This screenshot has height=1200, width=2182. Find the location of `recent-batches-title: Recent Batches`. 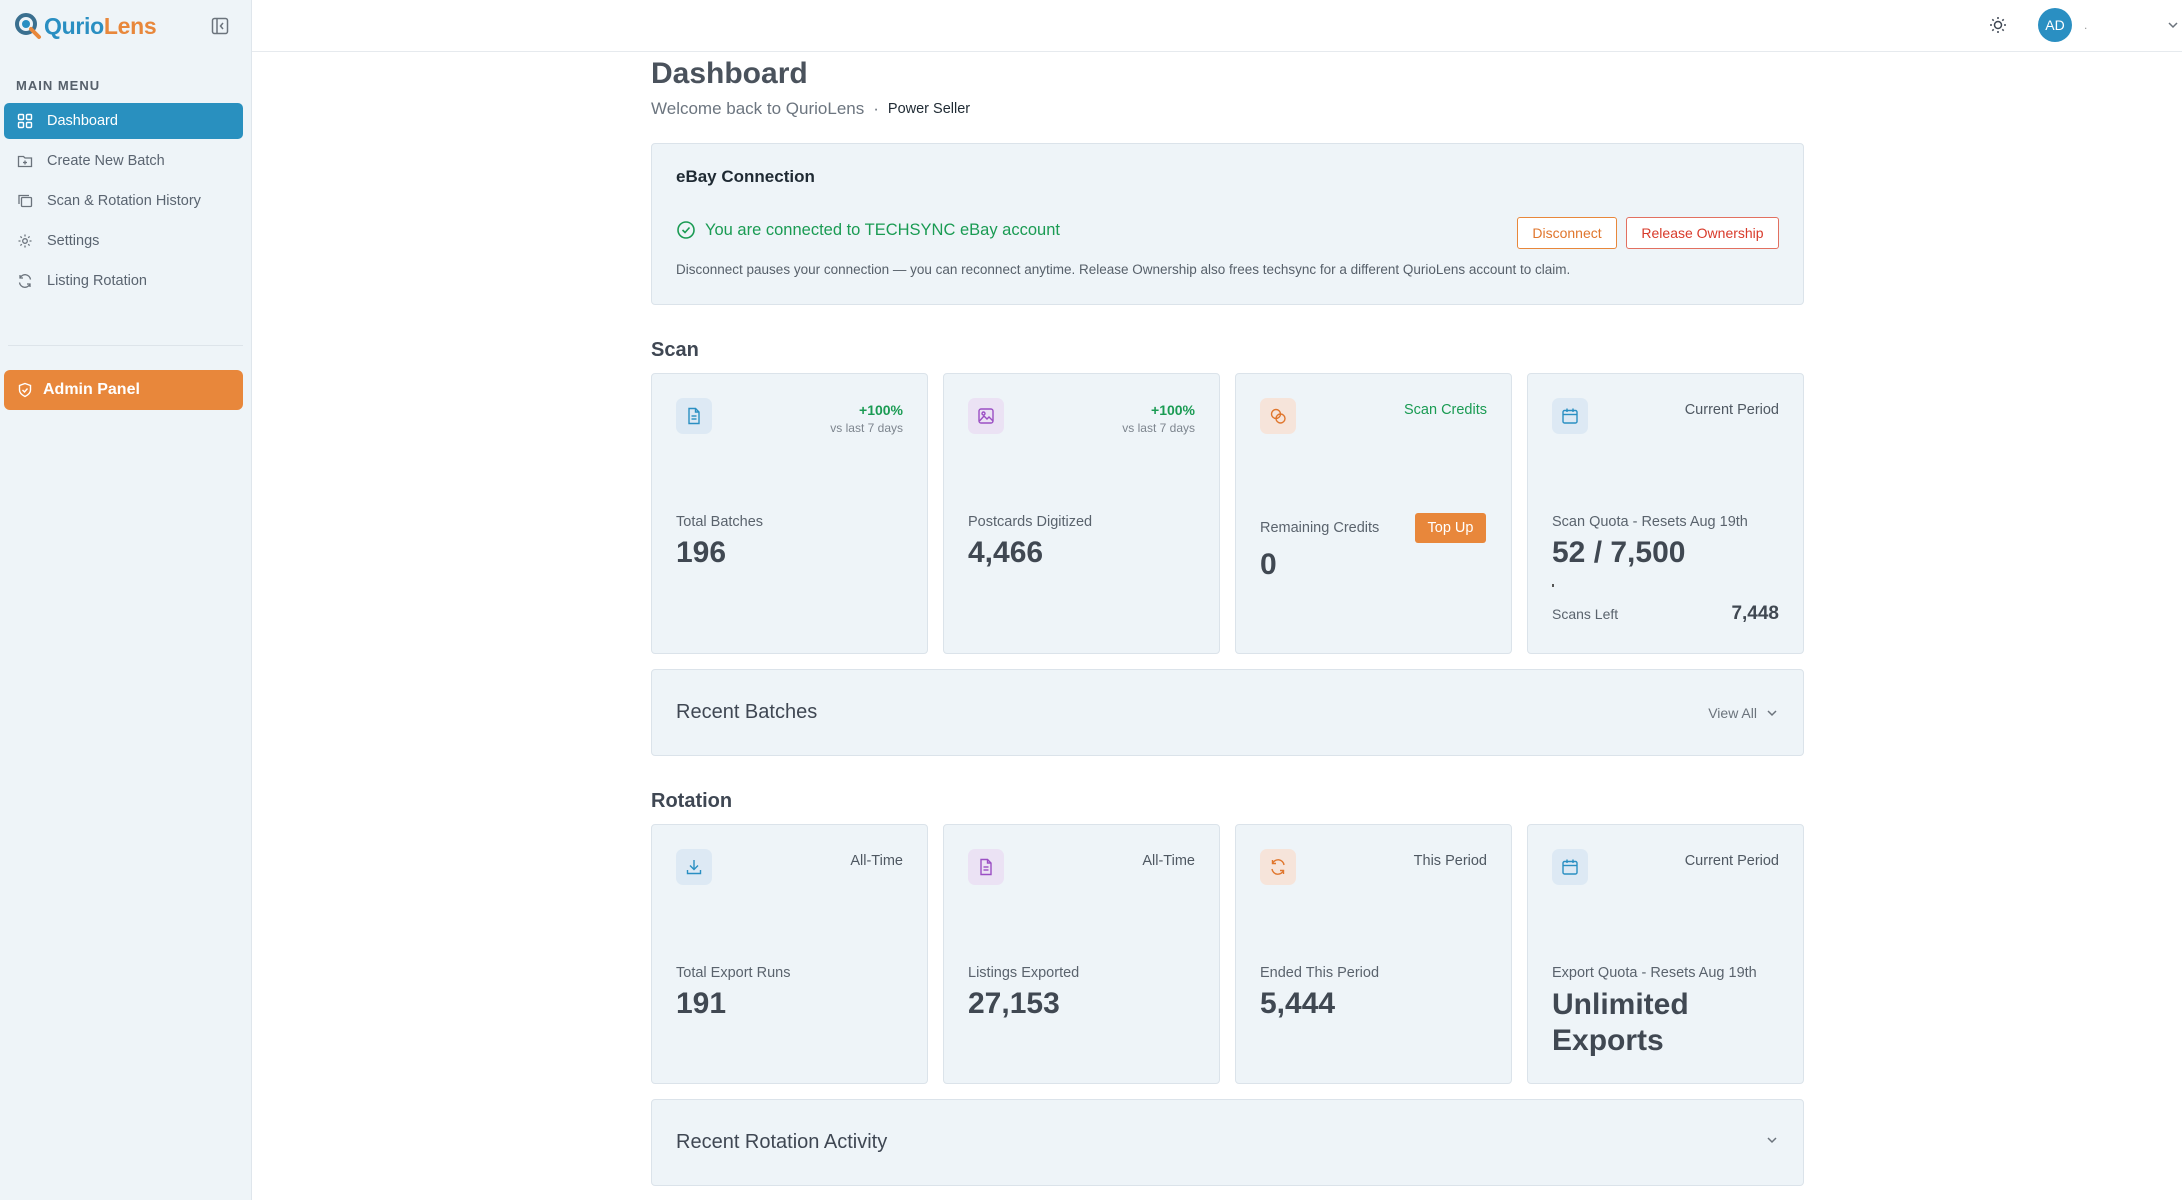

recent-batches-title: Recent Batches is located at coordinates (747, 712).